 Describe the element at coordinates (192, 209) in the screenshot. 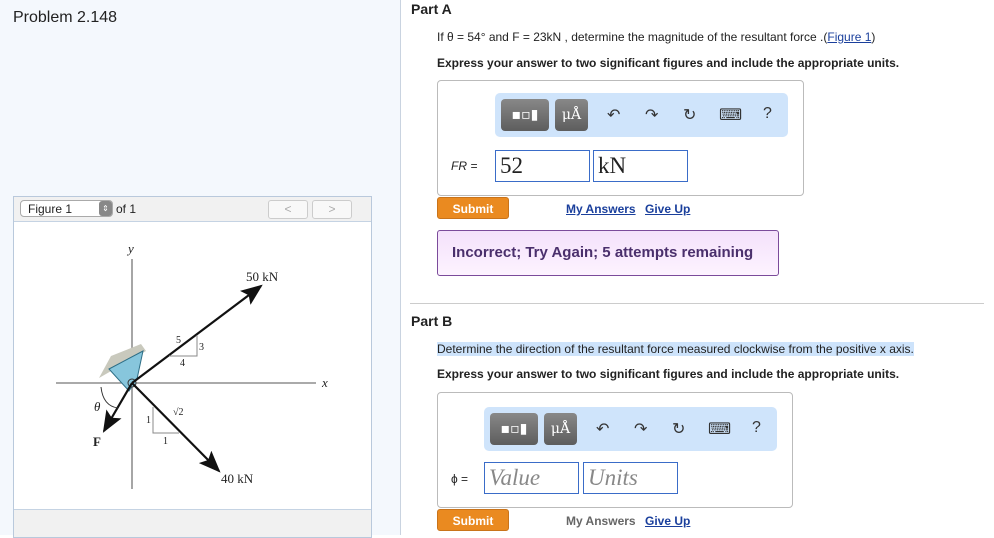

I see `figure-toolbar: Figure 1 ⇕ of 1 < >` at that location.